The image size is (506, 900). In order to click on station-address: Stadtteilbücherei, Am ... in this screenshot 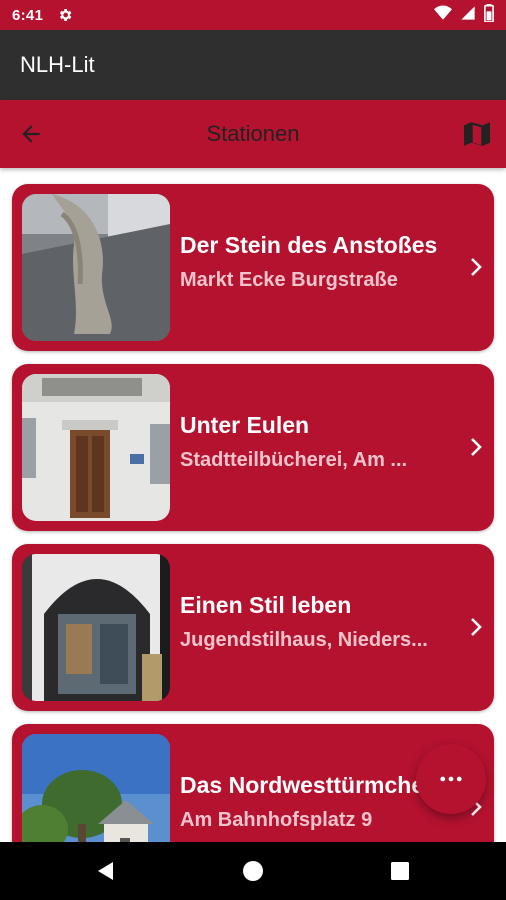, I will do `click(294, 460)`.